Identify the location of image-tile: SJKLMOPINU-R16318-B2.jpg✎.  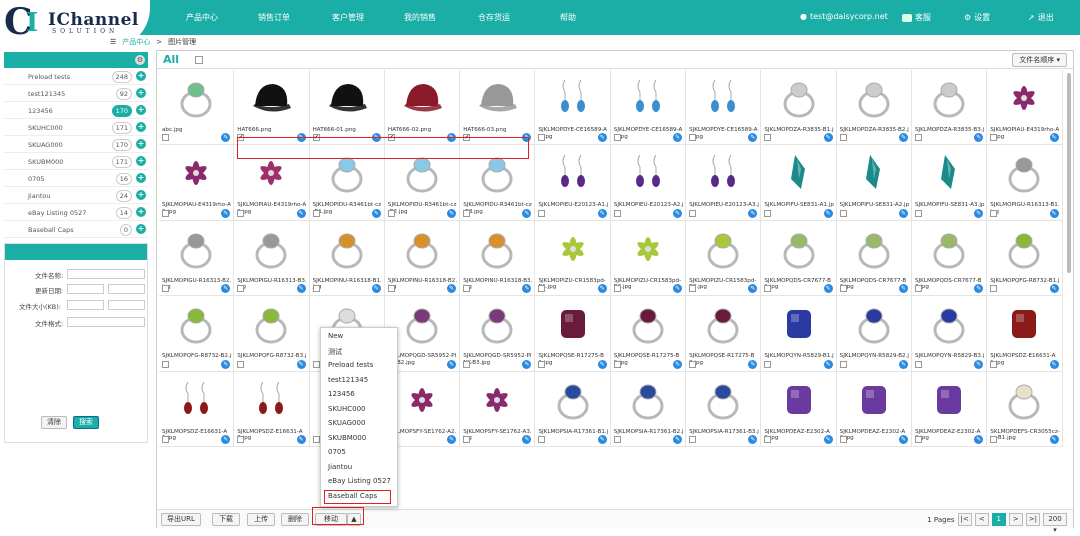
(422, 258).